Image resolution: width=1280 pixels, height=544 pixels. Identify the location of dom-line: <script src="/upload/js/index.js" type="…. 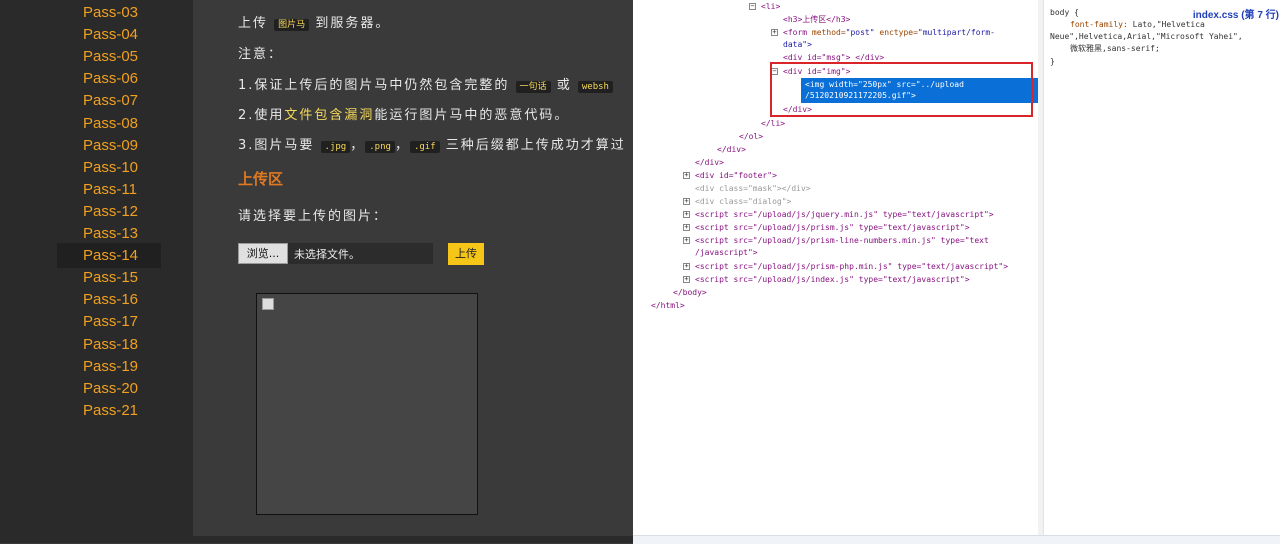
(832, 280).